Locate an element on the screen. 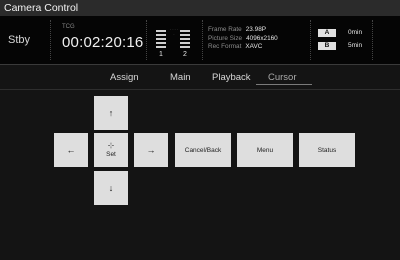 The height and width of the screenshot is (260, 400). media-slot-b: B 5min is located at coordinates (348, 47).